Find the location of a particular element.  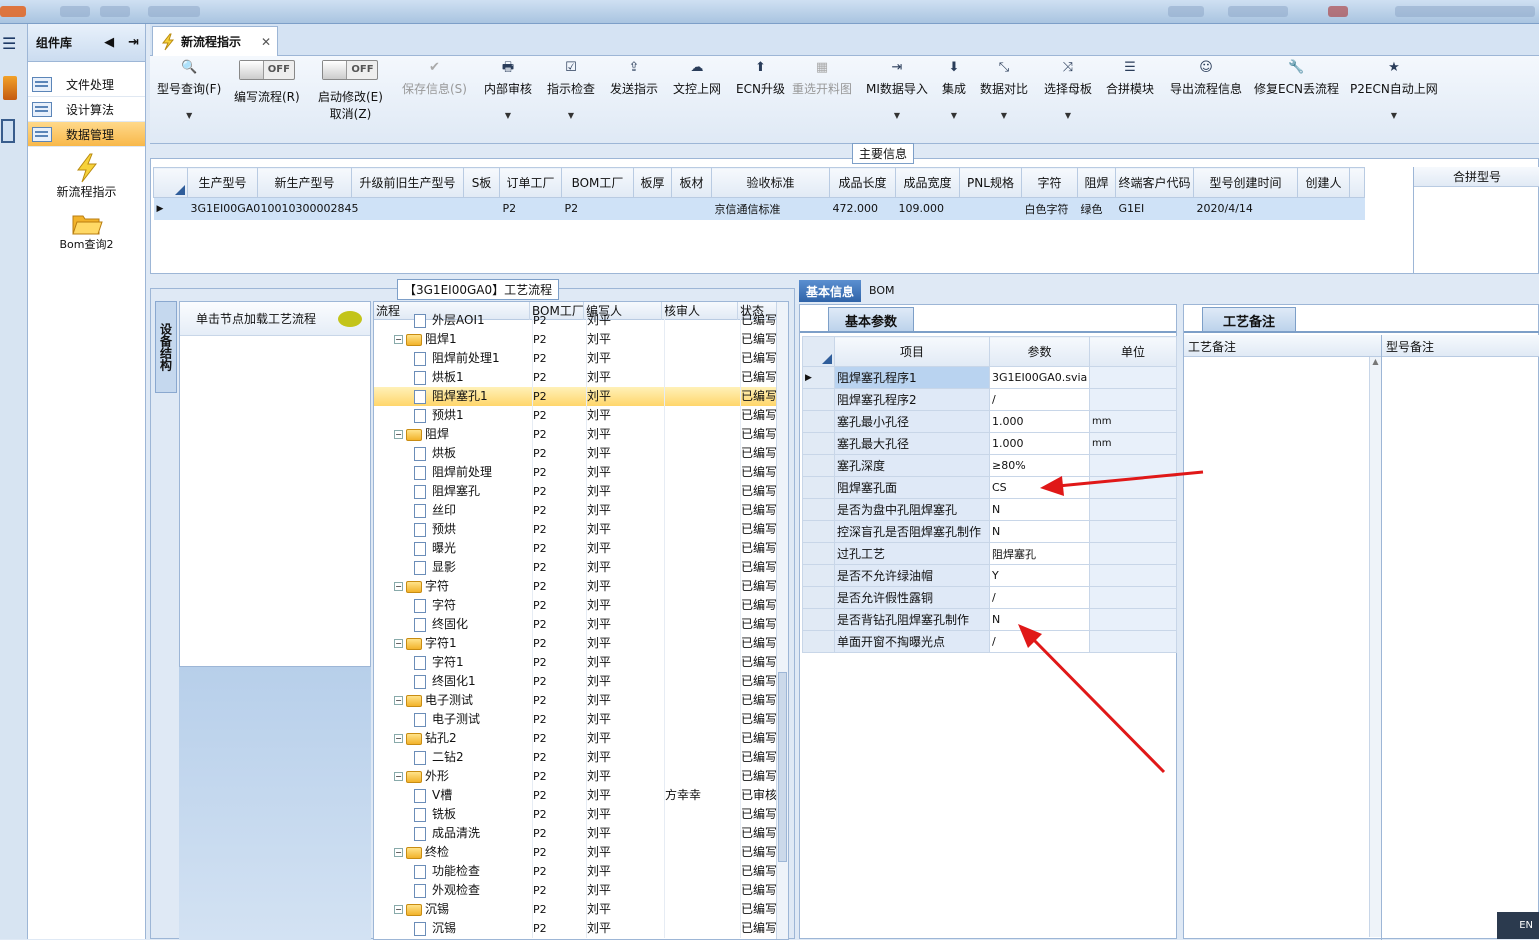

tree-node: − 字符1 is located at coordinates (469, 643).